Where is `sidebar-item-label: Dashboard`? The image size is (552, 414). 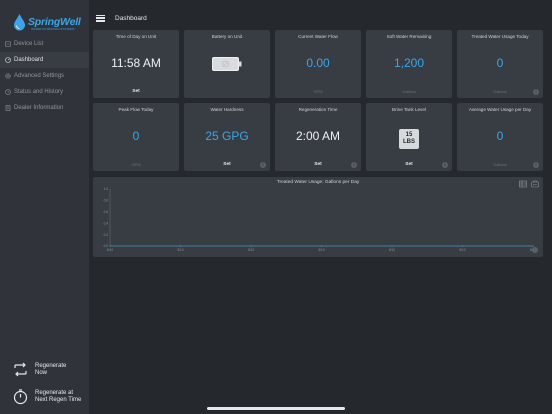
sidebar-item-label: Dashboard is located at coordinates (29, 60).